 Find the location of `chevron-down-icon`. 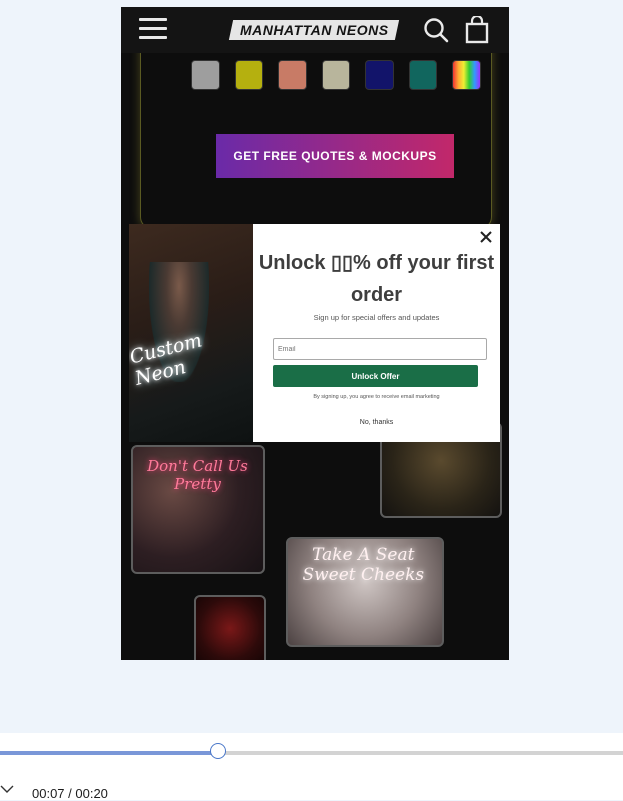

chevron-down-icon is located at coordinates (7, 789).